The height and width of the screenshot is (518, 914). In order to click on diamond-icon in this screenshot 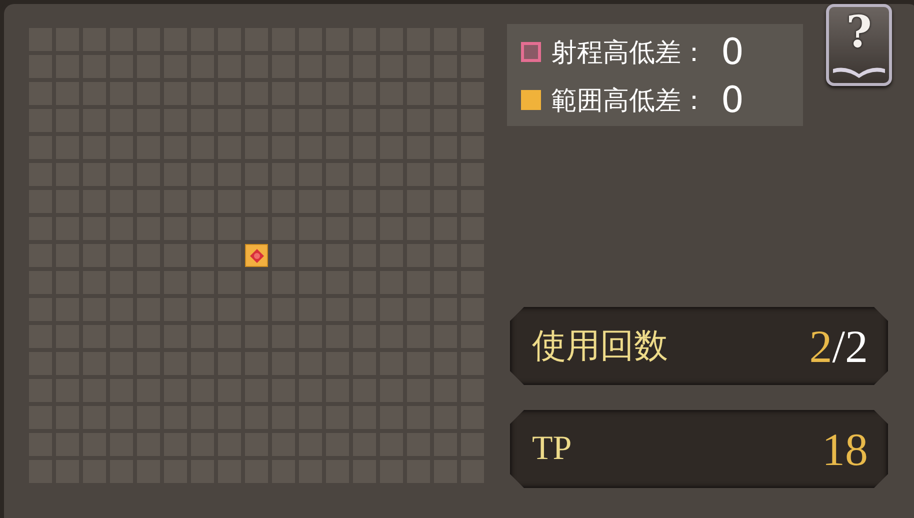, I will do `click(257, 255)`.